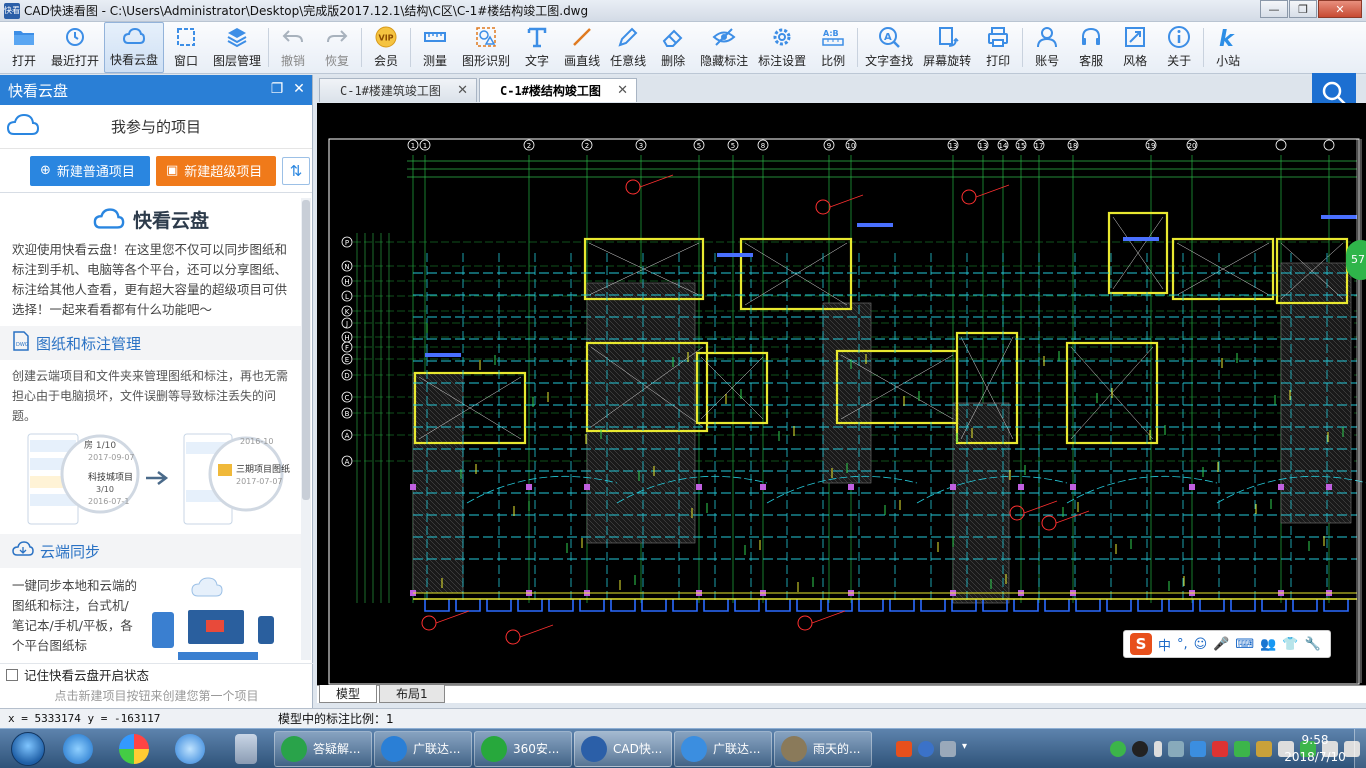 The image size is (1366, 768). Describe the element at coordinates (186, 47) in the screenshot. I see `toolbar-window-button: 窗口` at that location.